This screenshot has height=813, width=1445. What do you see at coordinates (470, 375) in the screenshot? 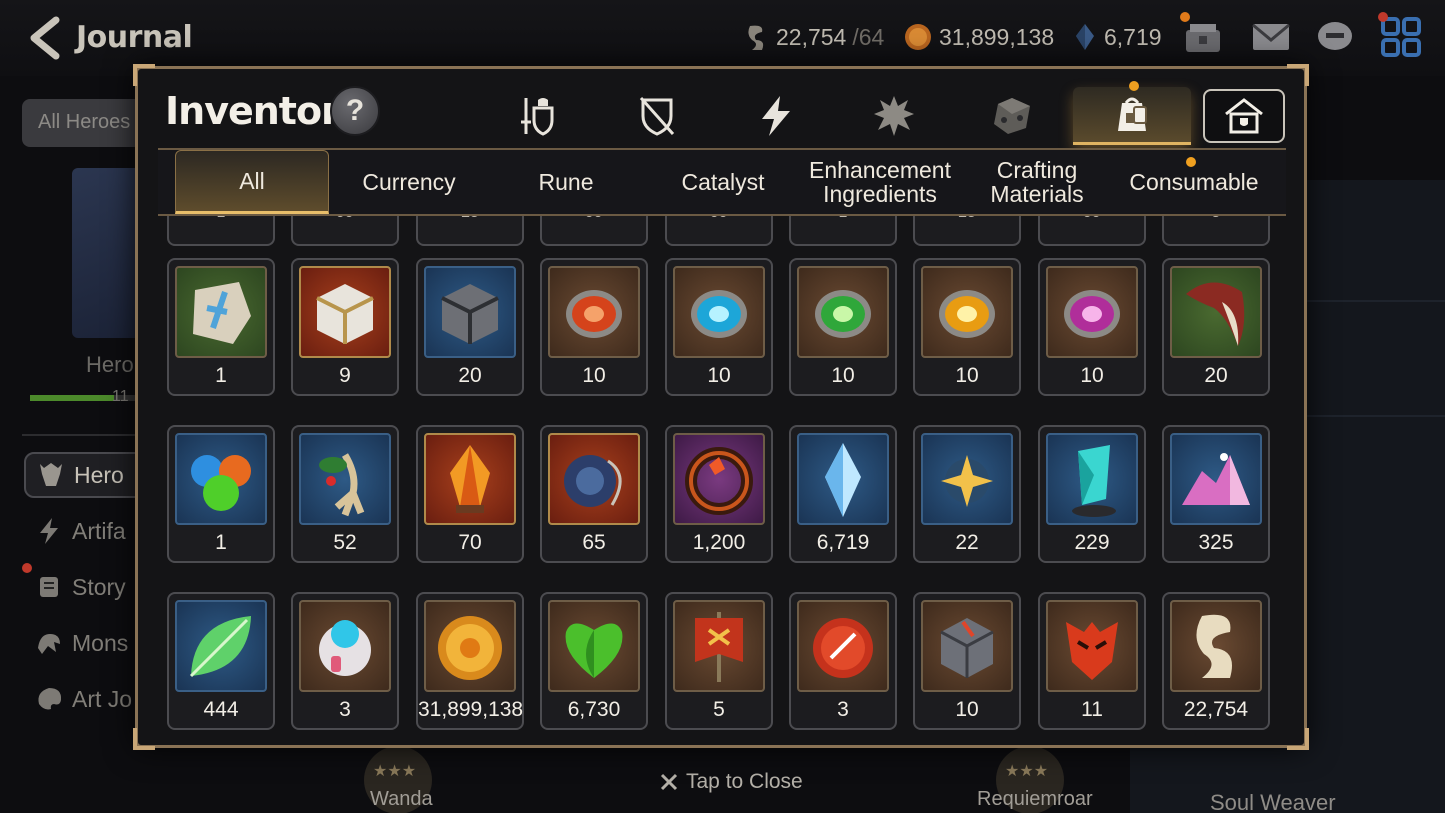
I see `item-quantity: 20` at bounding box center [470, 375].